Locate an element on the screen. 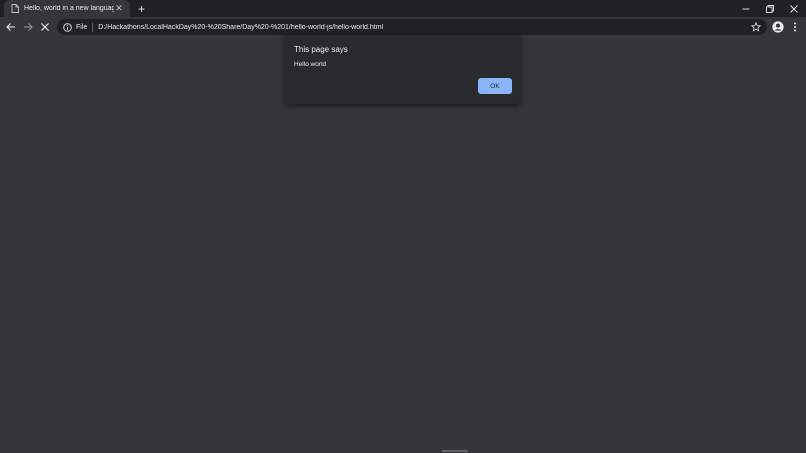 The height and width of the screenshot is (453, 806). bookmark-star-icon is located at coordinates (756, 27).